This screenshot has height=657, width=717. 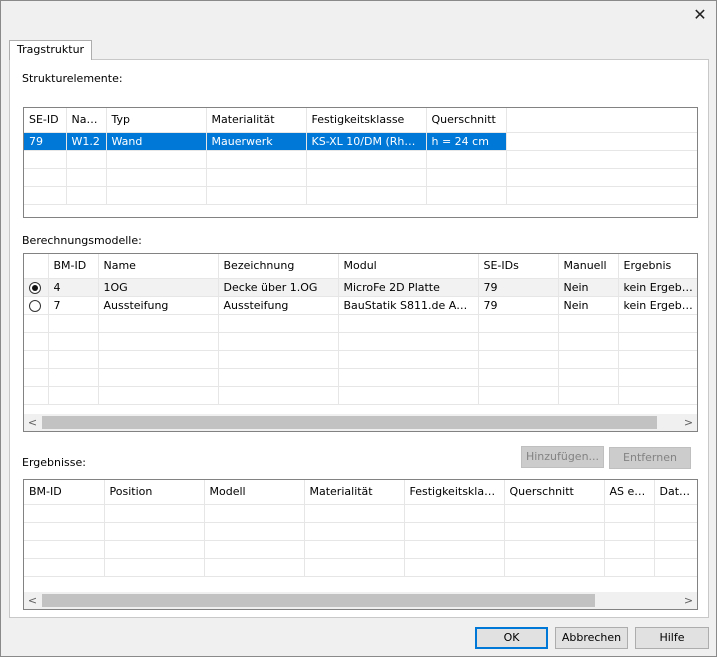 I want to click on column-header: Ergebnis, so click(x=657, y=266).